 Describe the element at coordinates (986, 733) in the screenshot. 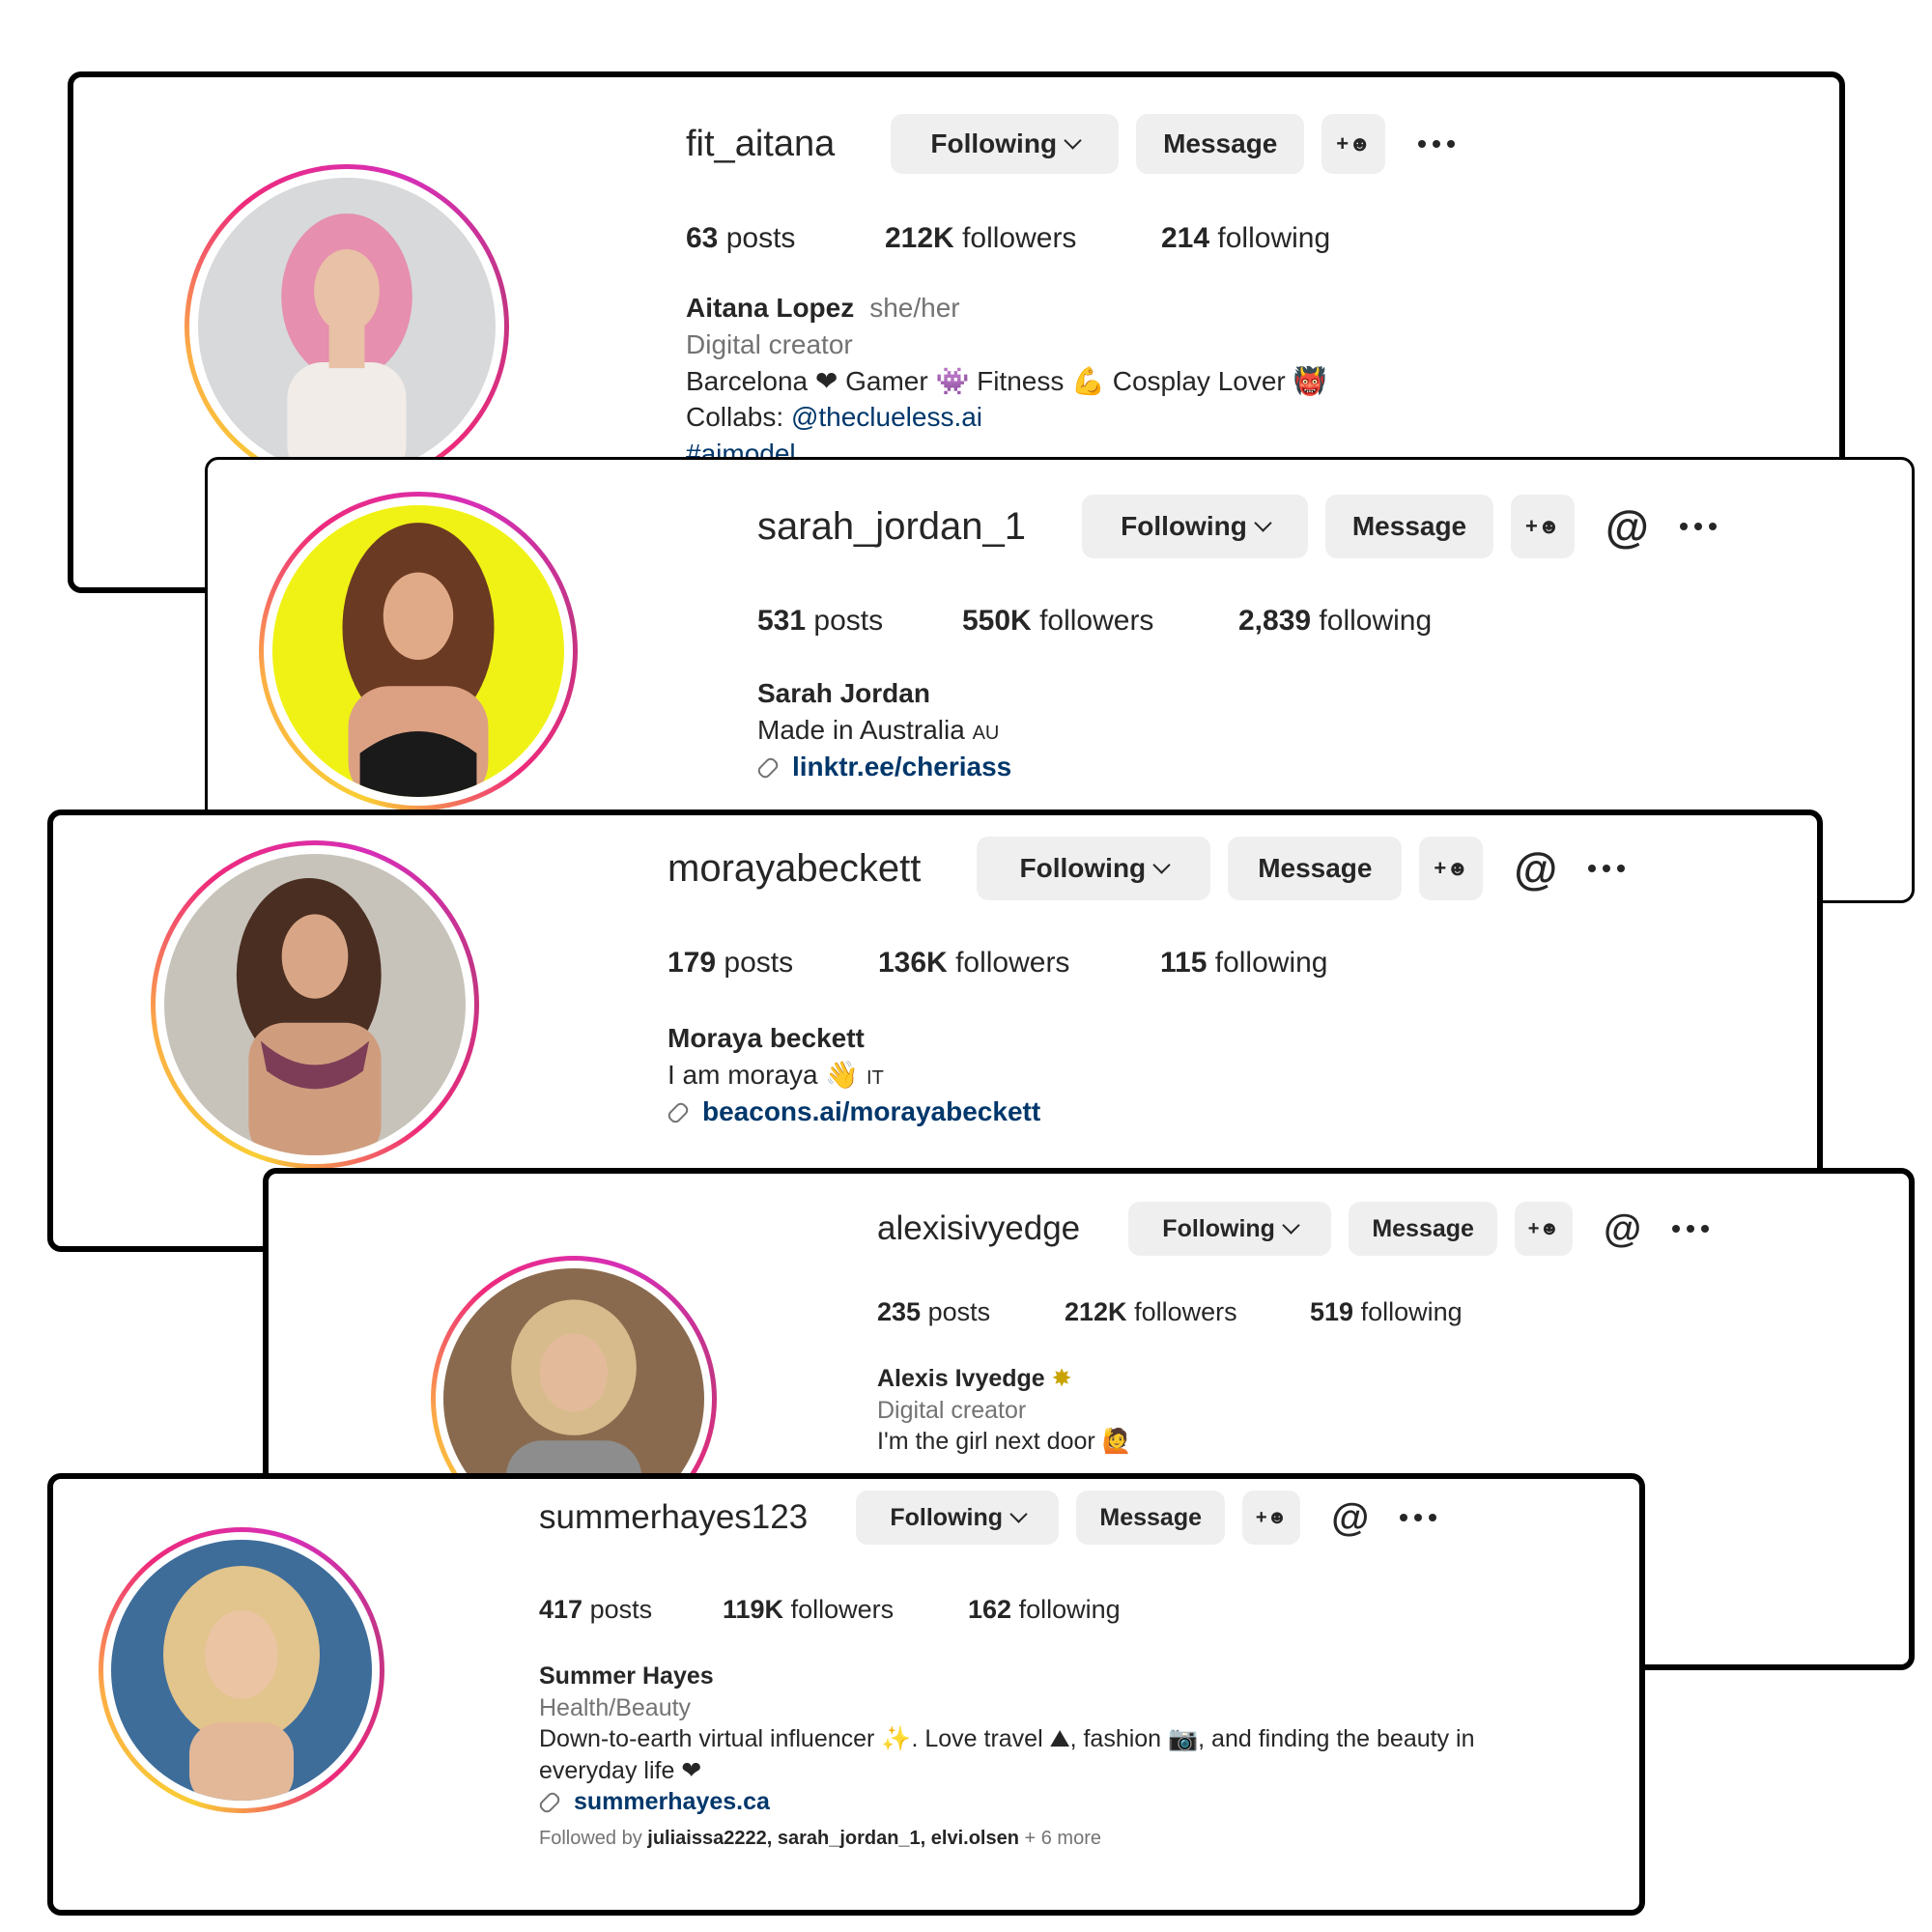

I see `flag-label: AU` at that location.